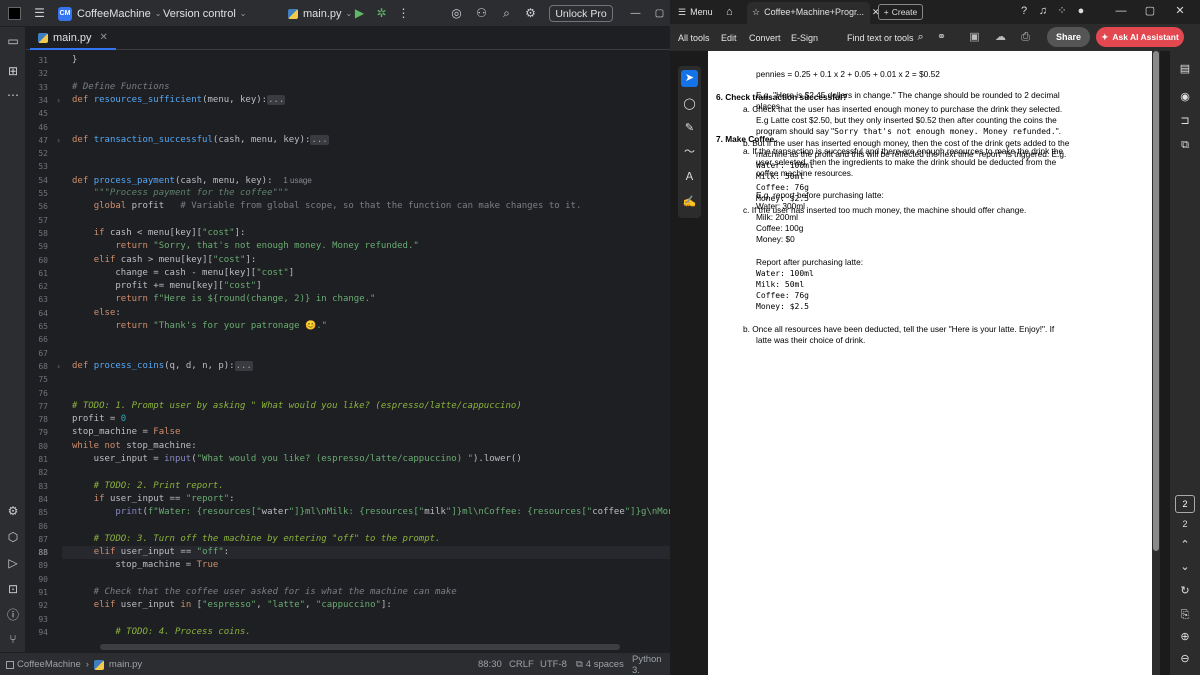 Image resolution: width=1200 pixels, height=675 pixels. Describe the element at coordinates (13, 589) in the screenshot. I see `terminal-icon: ⊡` at that location.